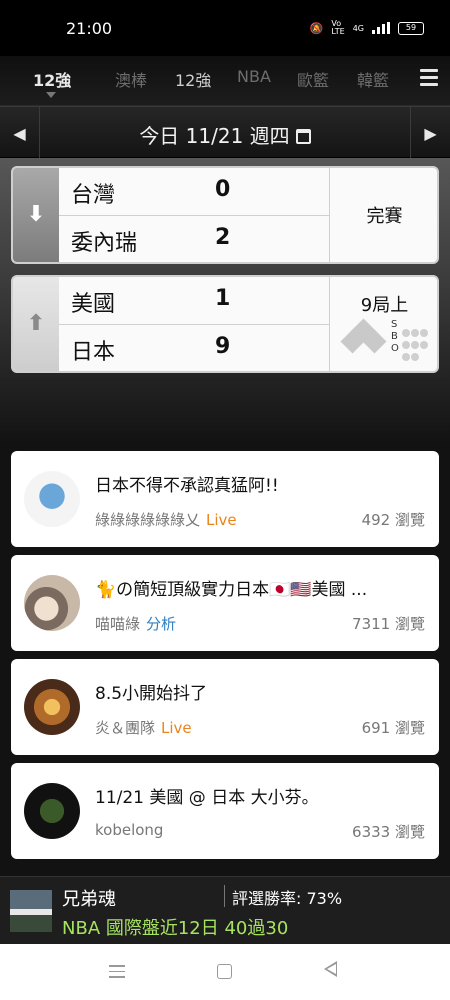 The height and width of the screenshot is (1000, 450). I want to click on article-card: 日本不得不承認真猛阿!! 綠綠綠綠綠綠乂 Live 492 瀏覽, so click(225, 499).